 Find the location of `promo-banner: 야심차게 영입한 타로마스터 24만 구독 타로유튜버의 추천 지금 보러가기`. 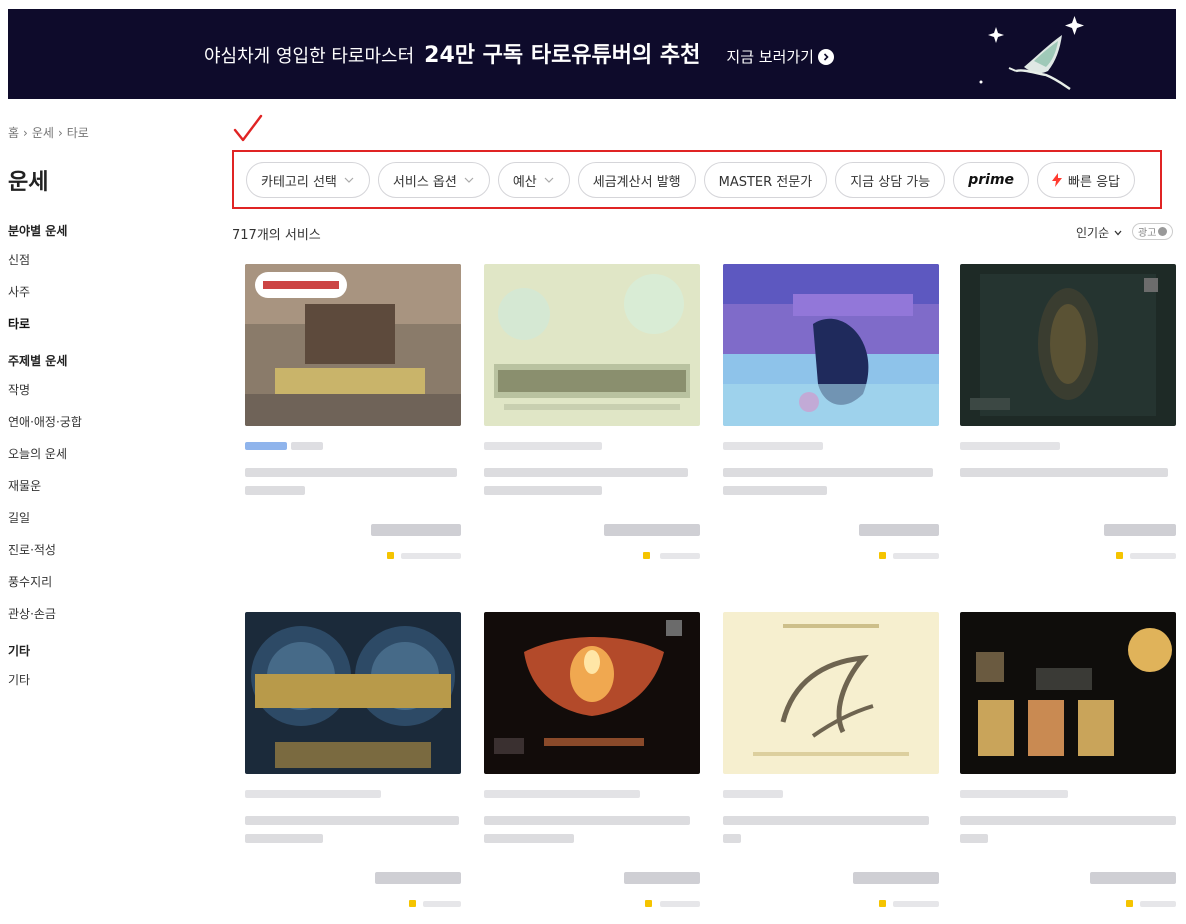

promo-banner: 야심차게 영입한 타로마스터 24만 구독 타로유튜버의 추천 지금 보러가기 is located at coordinates (592, 54).